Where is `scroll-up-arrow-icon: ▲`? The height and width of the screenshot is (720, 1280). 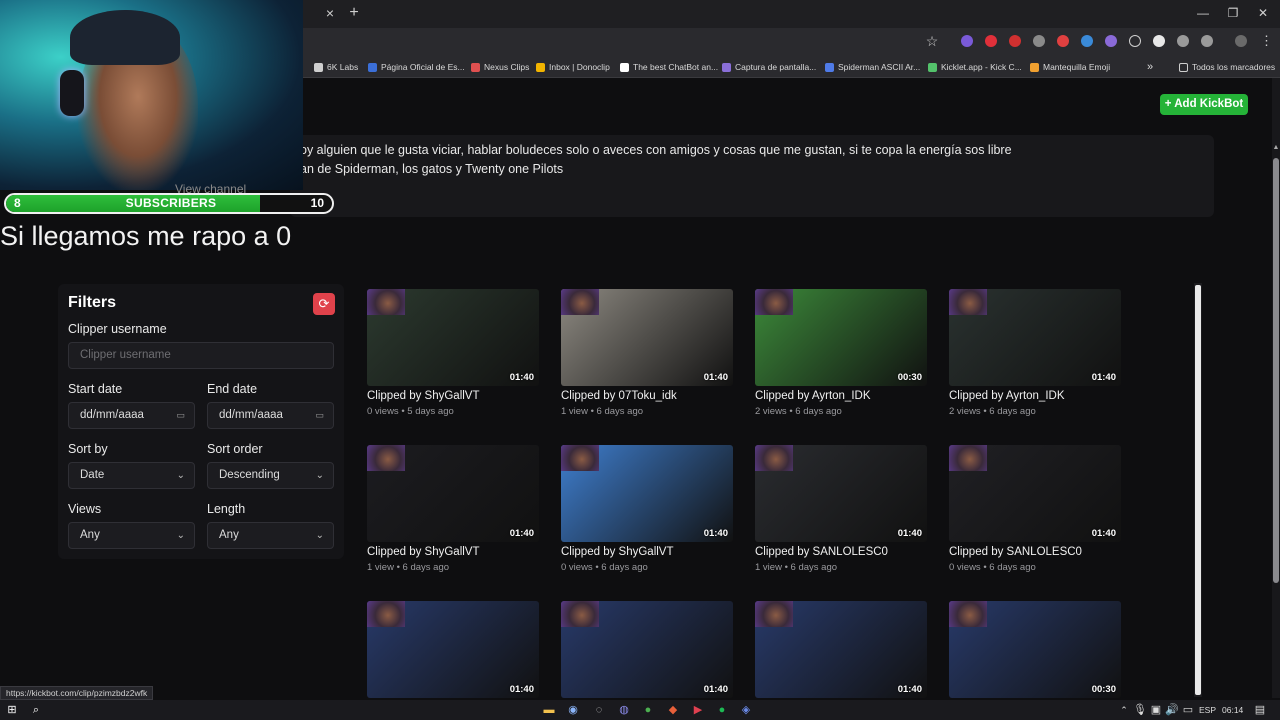 scroll-up-arrow-icon: ▲ is located at coordinates (1276, 149).